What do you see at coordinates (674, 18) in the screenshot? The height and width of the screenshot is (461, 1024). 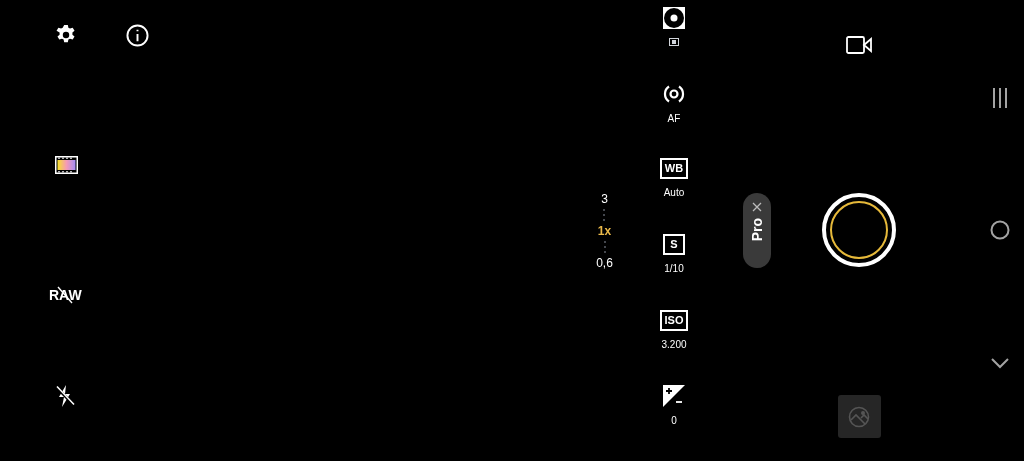 I see `metering-icon` at bounding box center [674, 18].